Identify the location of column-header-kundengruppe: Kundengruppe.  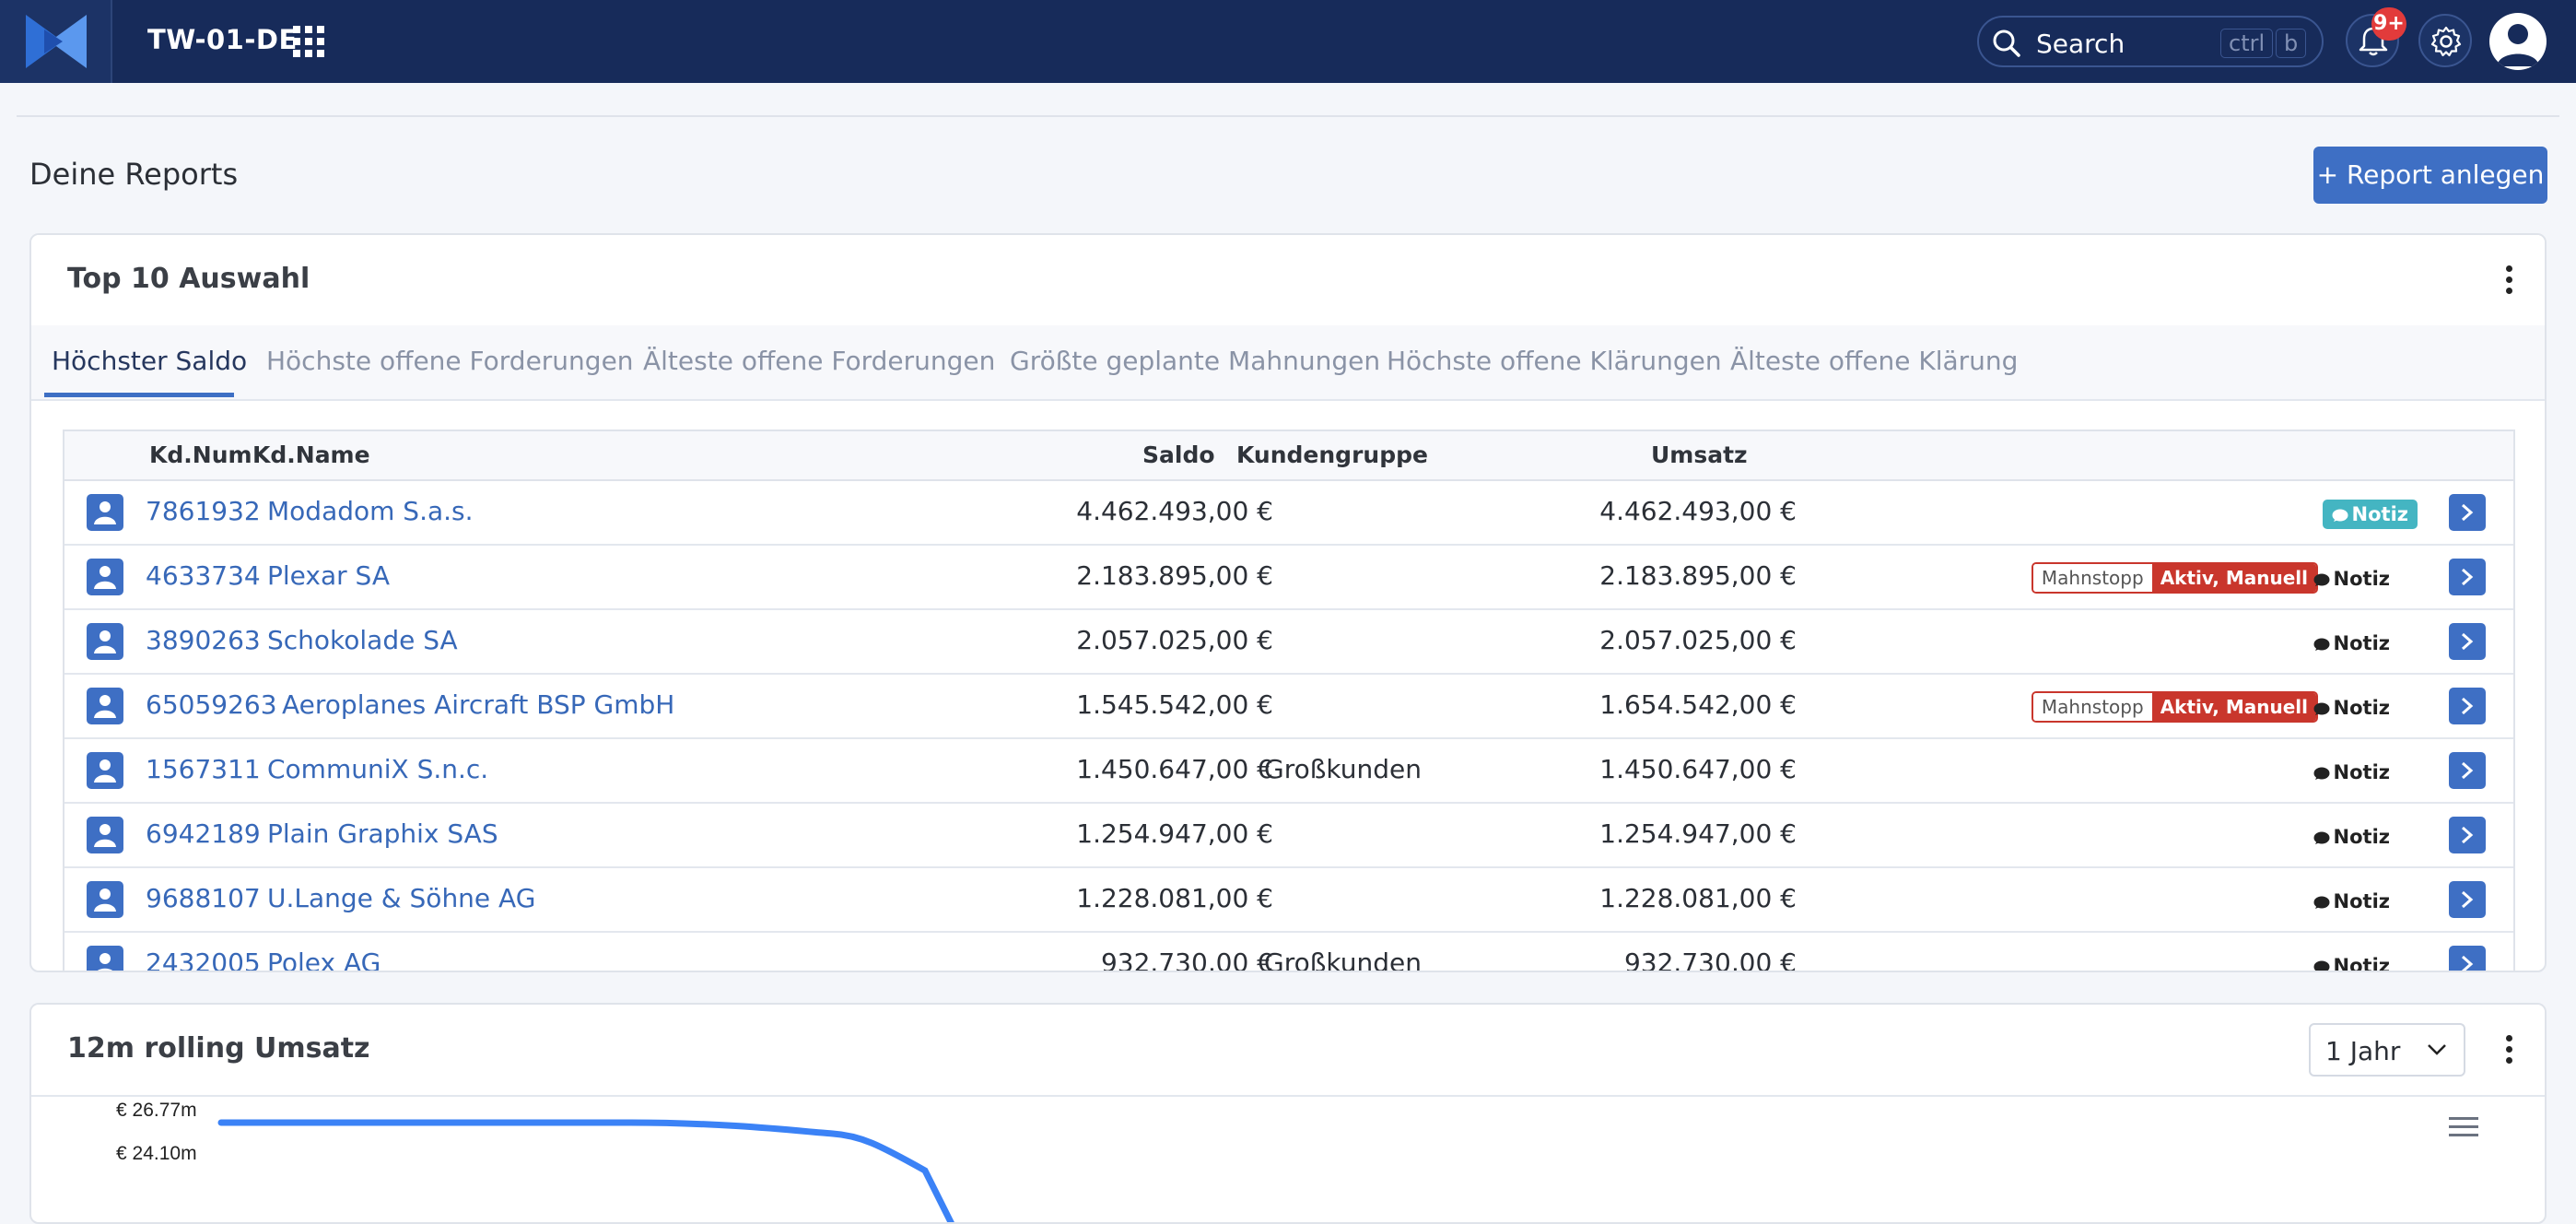
(1332, 454).